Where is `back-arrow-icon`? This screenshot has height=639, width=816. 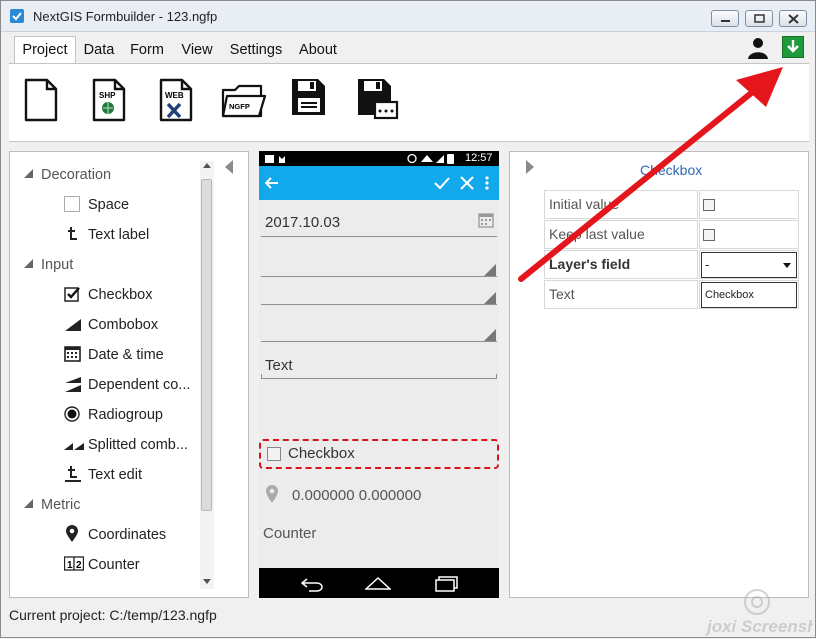 back-arrow-icon is located at coordinates (272, 183).